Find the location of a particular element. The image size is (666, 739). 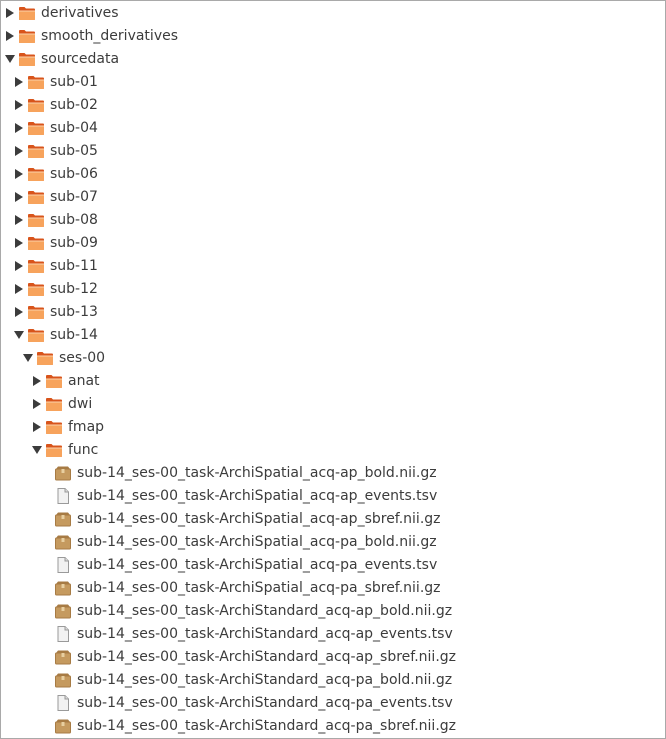

tree-item-label: dwi is located at coordinates (80, 403).